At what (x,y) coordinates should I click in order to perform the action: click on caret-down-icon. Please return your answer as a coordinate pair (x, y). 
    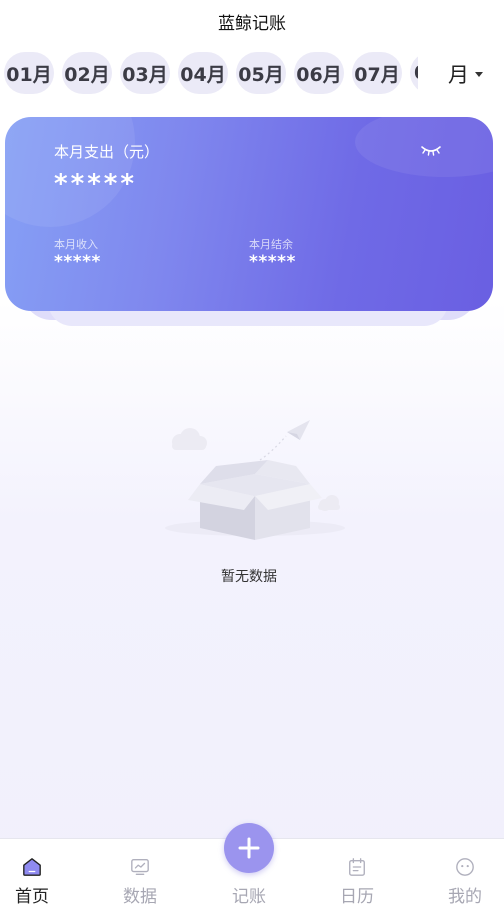
    Looking at the image, I should click on (479, 74).